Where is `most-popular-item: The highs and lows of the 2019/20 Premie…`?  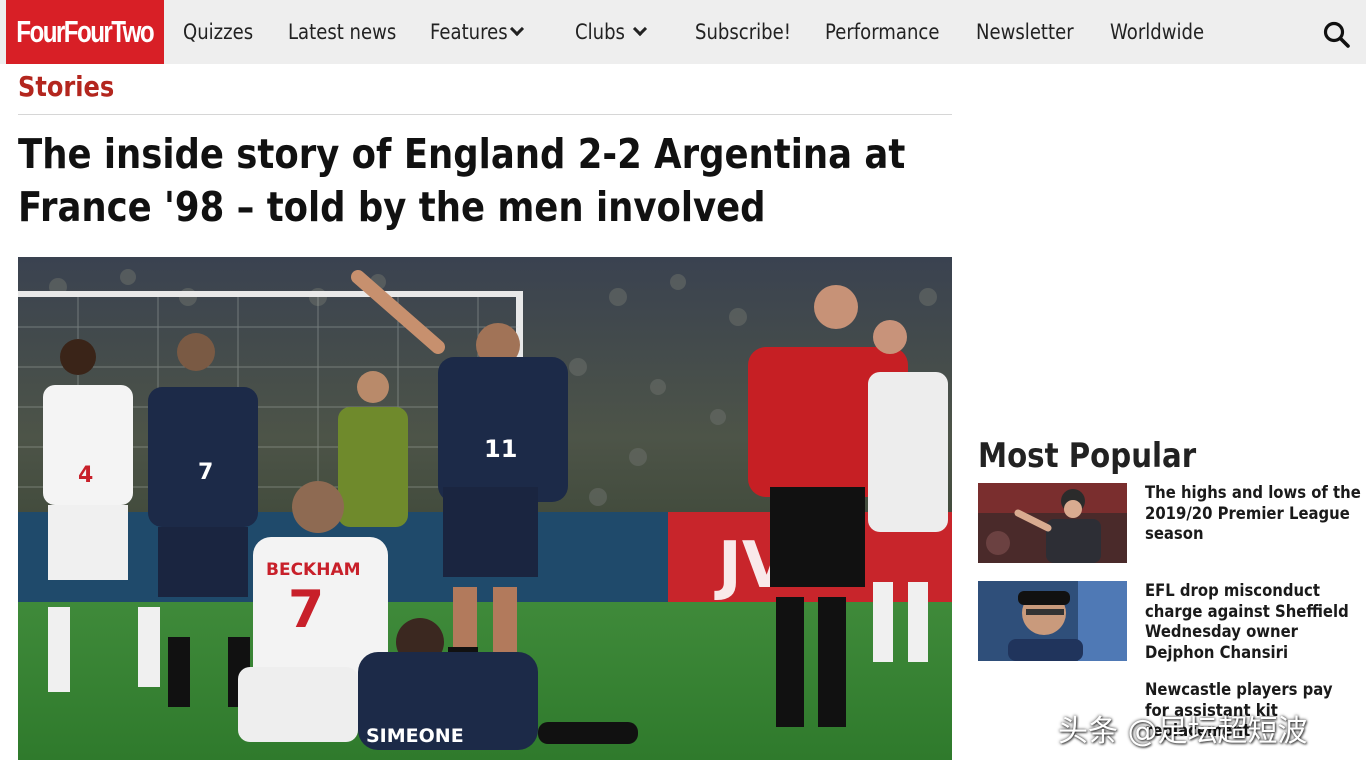
most-popular-item: The highs and lows of the 2019/20 Premie… is located at coordinates (1169, 524).